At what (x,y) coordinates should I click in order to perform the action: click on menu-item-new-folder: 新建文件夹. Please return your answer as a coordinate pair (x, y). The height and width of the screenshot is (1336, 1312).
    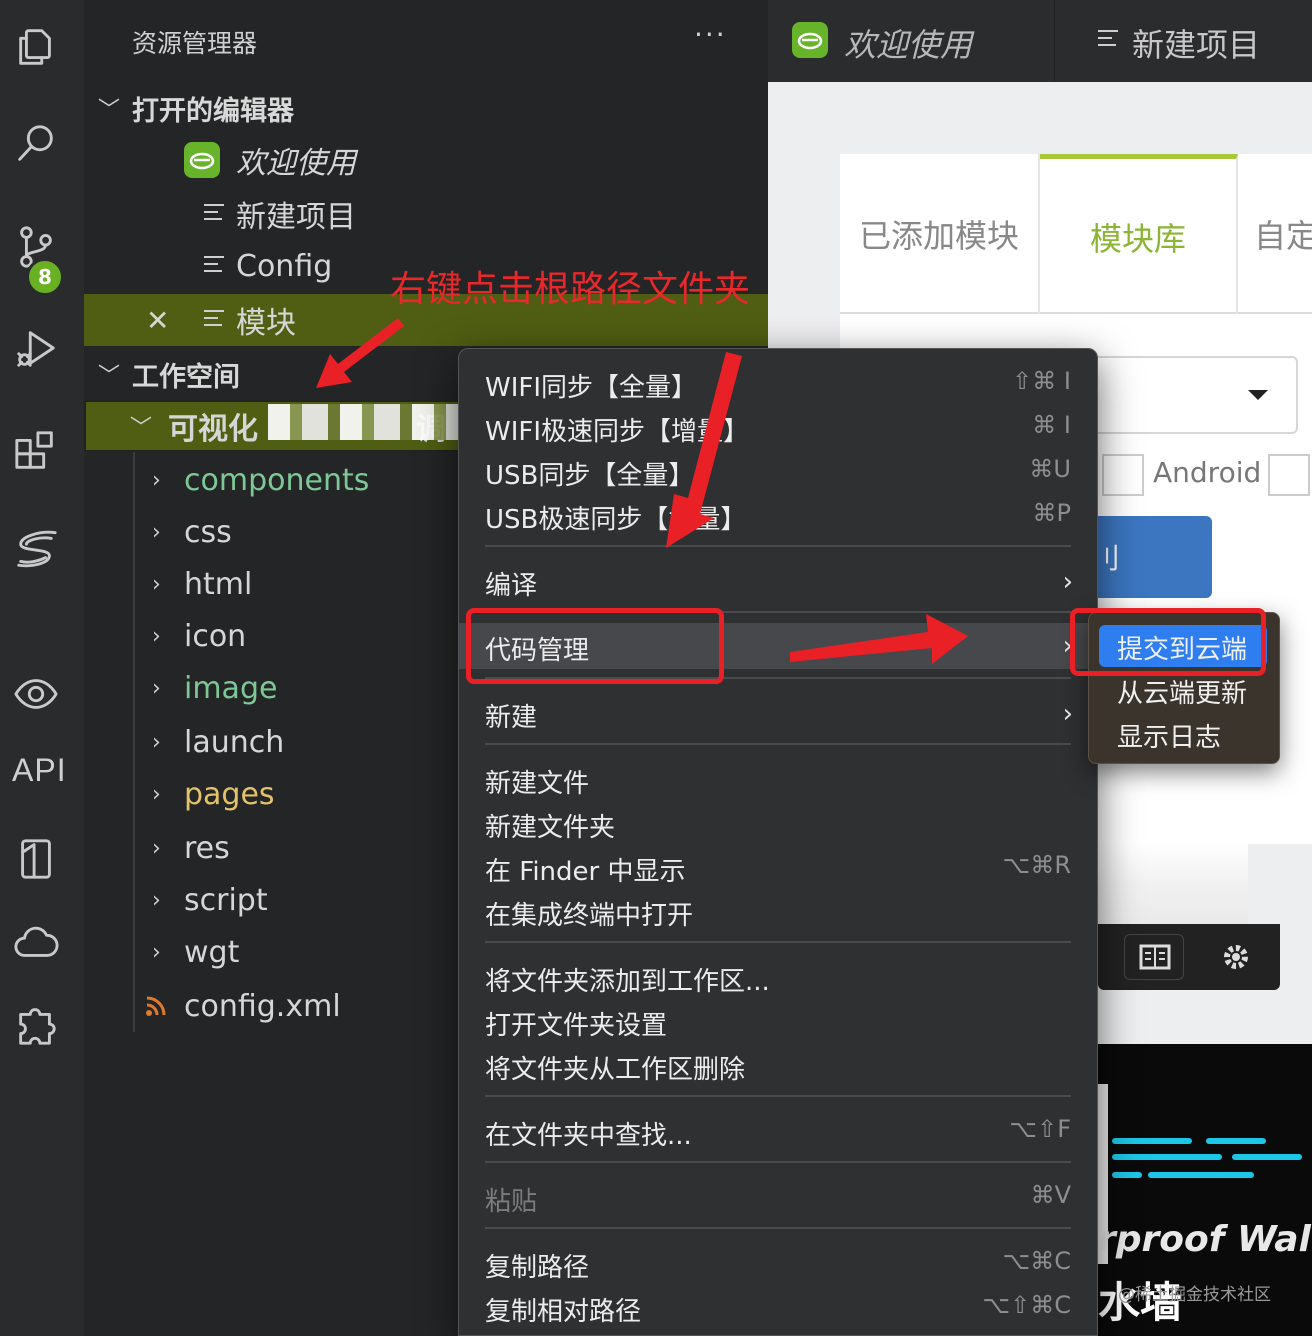
    Looking at the image, I should click on (778, 823).